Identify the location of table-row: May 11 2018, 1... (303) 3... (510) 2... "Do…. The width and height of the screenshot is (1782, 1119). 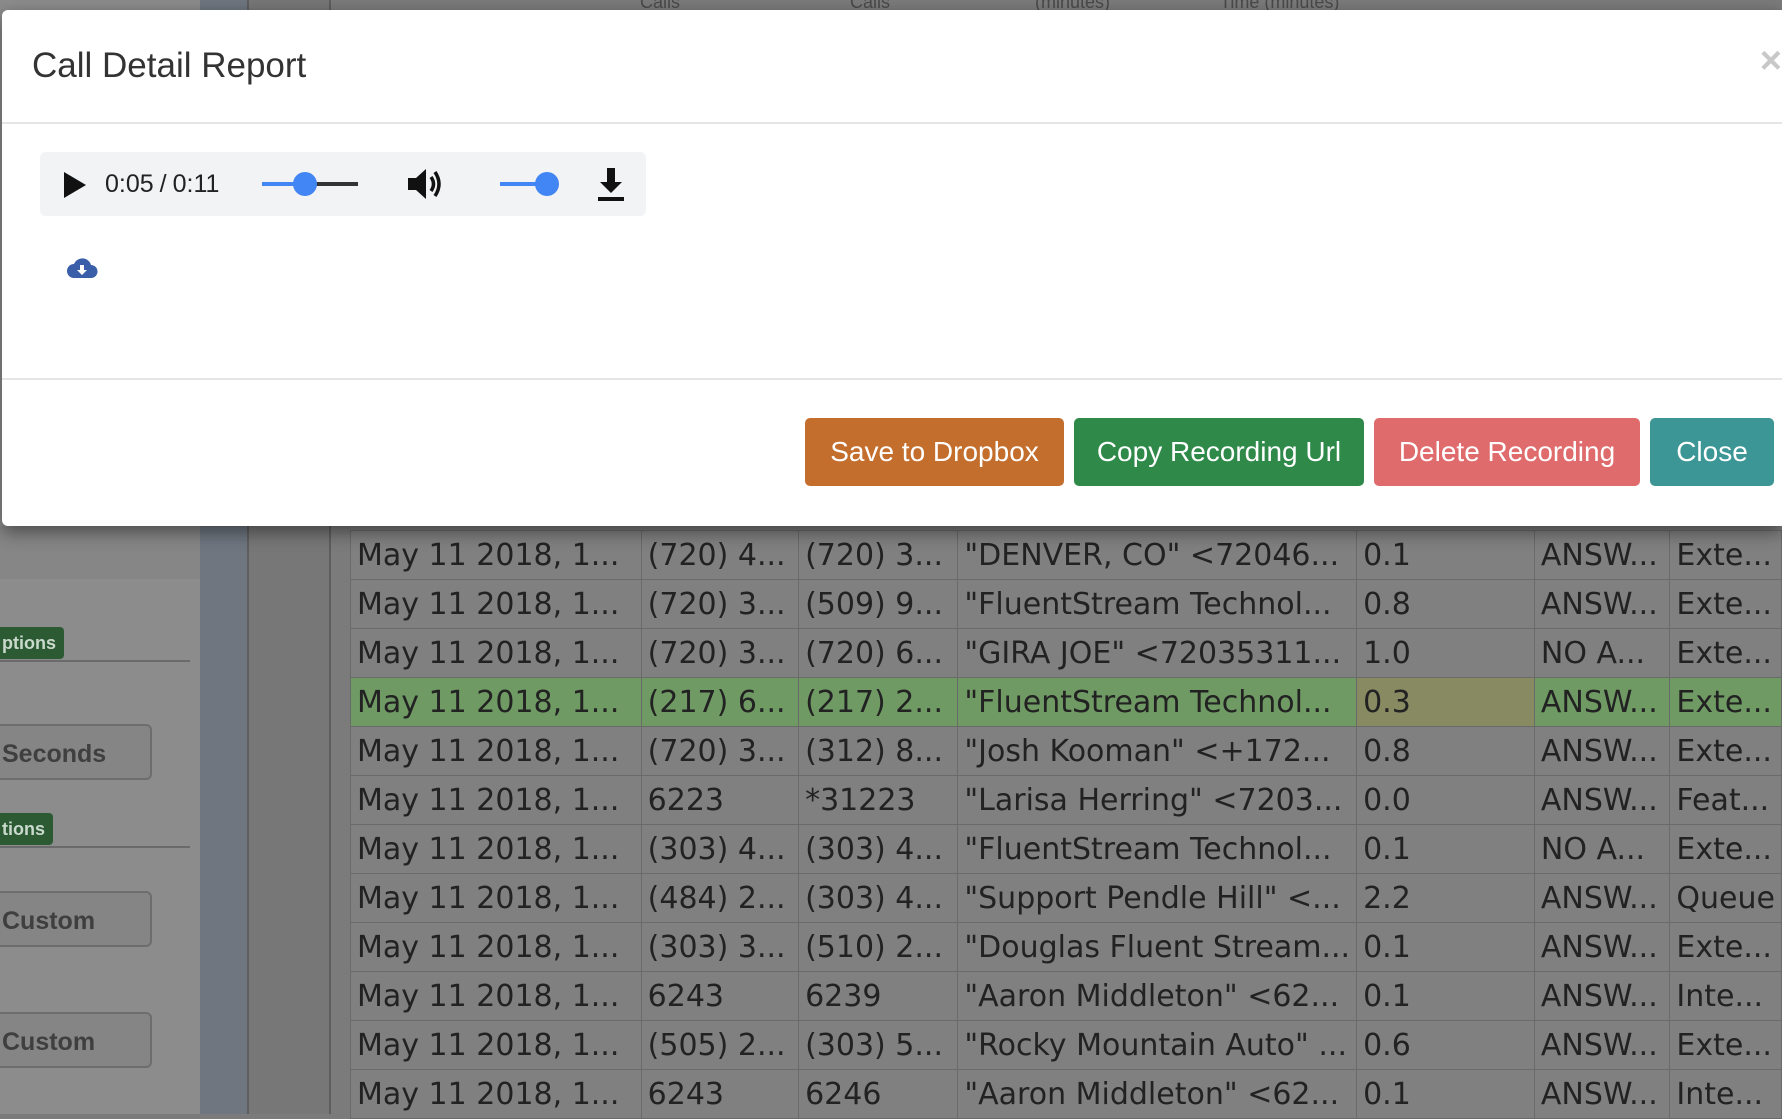
(1066, 947).